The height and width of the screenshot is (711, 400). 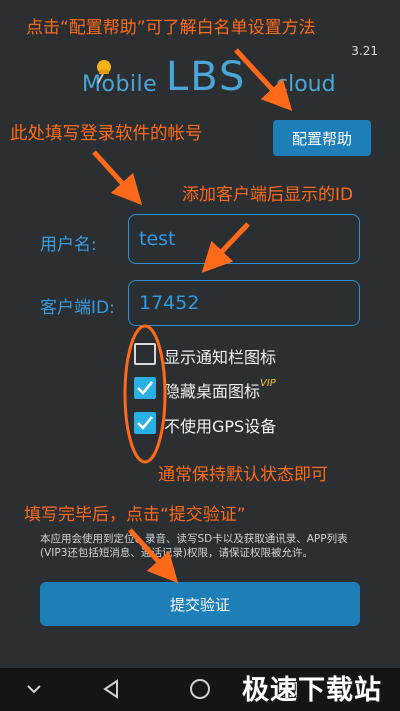 I want to click on back-icon, so click(x=111, y=689).